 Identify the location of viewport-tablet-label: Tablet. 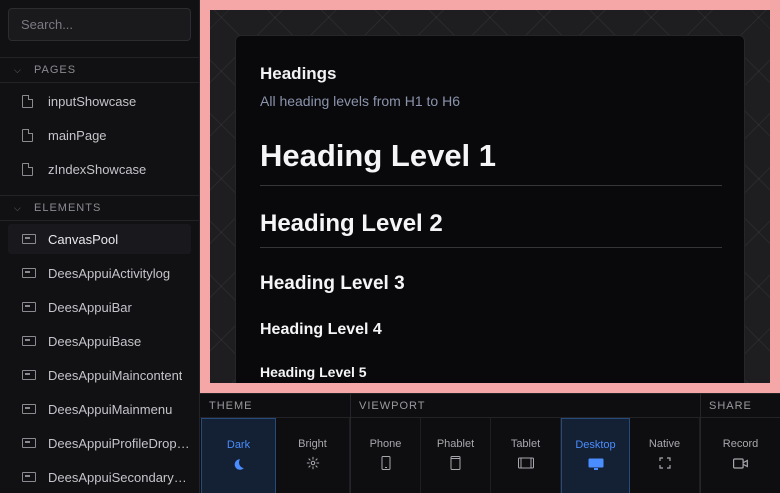
(525, 444).